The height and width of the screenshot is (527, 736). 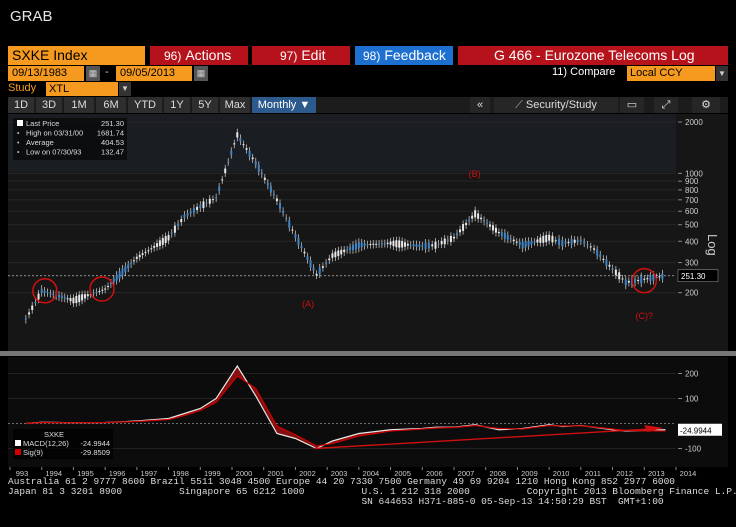 I want to click on range-max: Max, so click(x=235, y=105).